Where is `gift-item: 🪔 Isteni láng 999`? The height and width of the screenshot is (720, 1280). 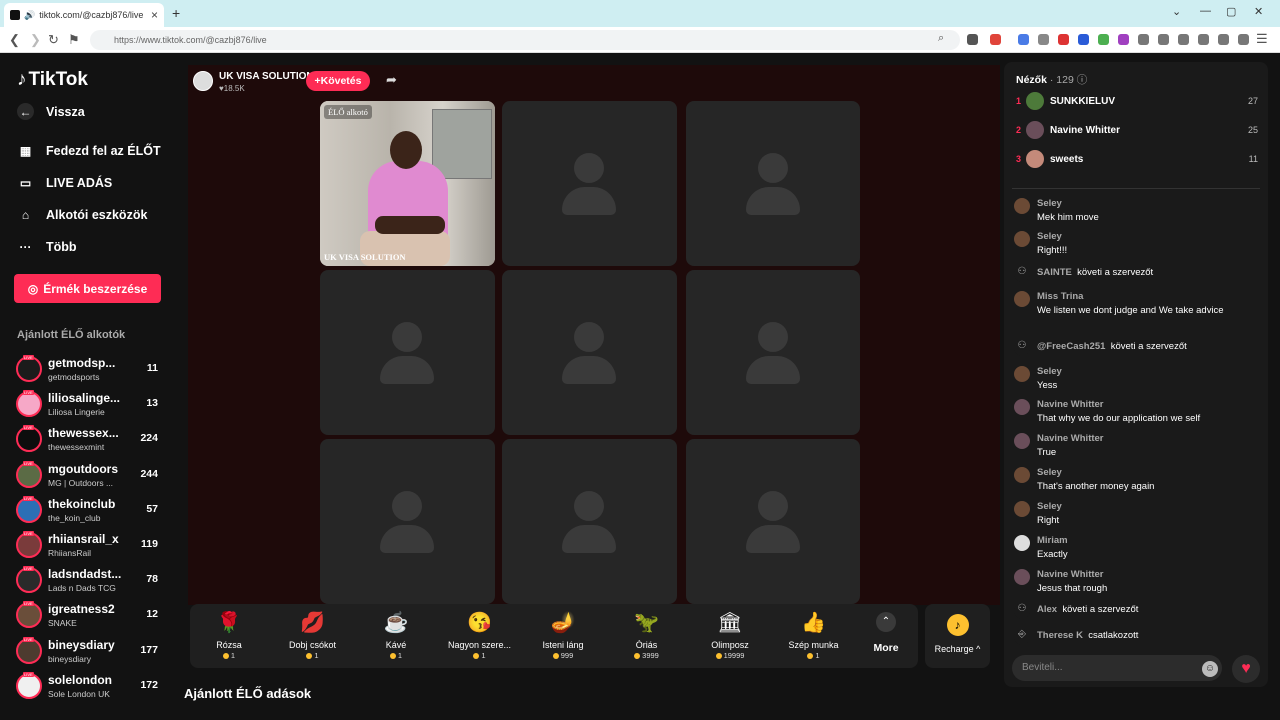 gift-item: 🪔 Isteni láng 999 is located at coordinates (563, 635).